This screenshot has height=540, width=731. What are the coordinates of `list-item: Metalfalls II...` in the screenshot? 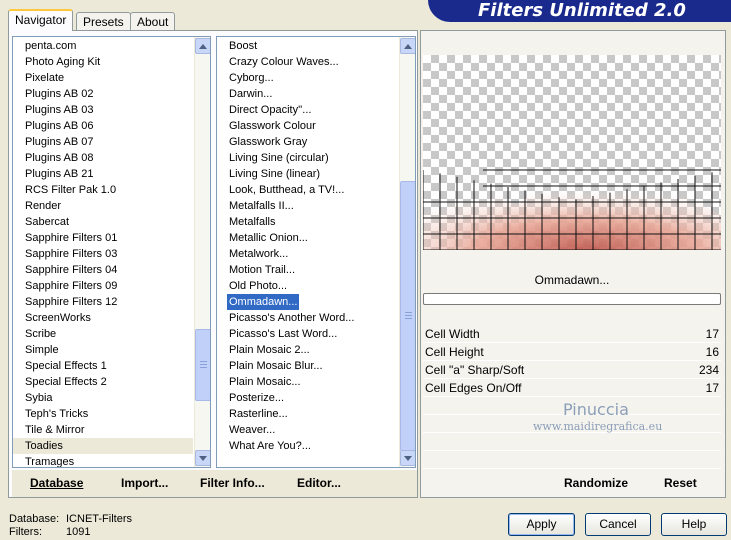 It's located at (308, 206).